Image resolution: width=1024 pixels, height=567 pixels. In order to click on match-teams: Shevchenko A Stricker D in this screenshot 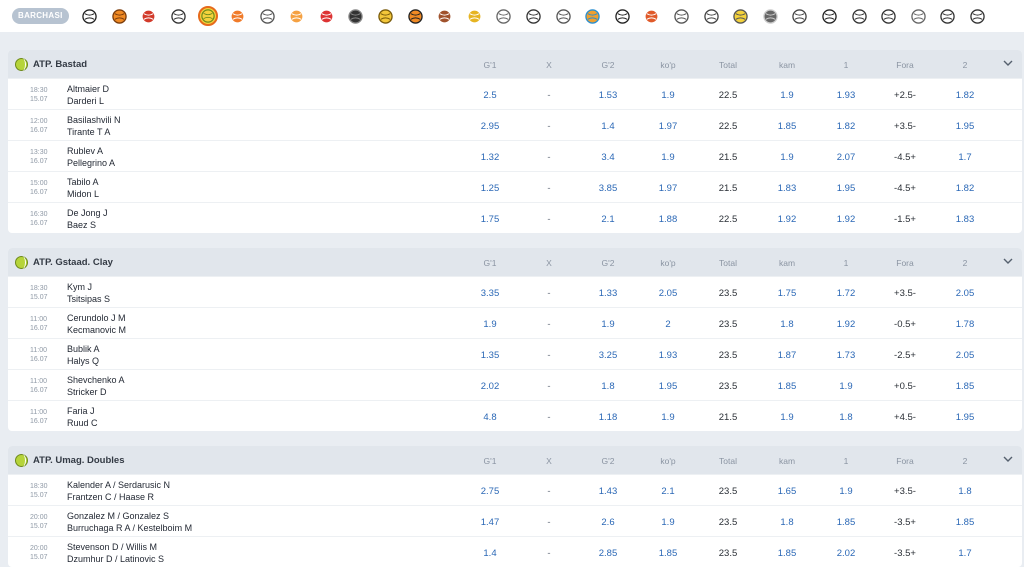, I will do `click(96, 386)`.